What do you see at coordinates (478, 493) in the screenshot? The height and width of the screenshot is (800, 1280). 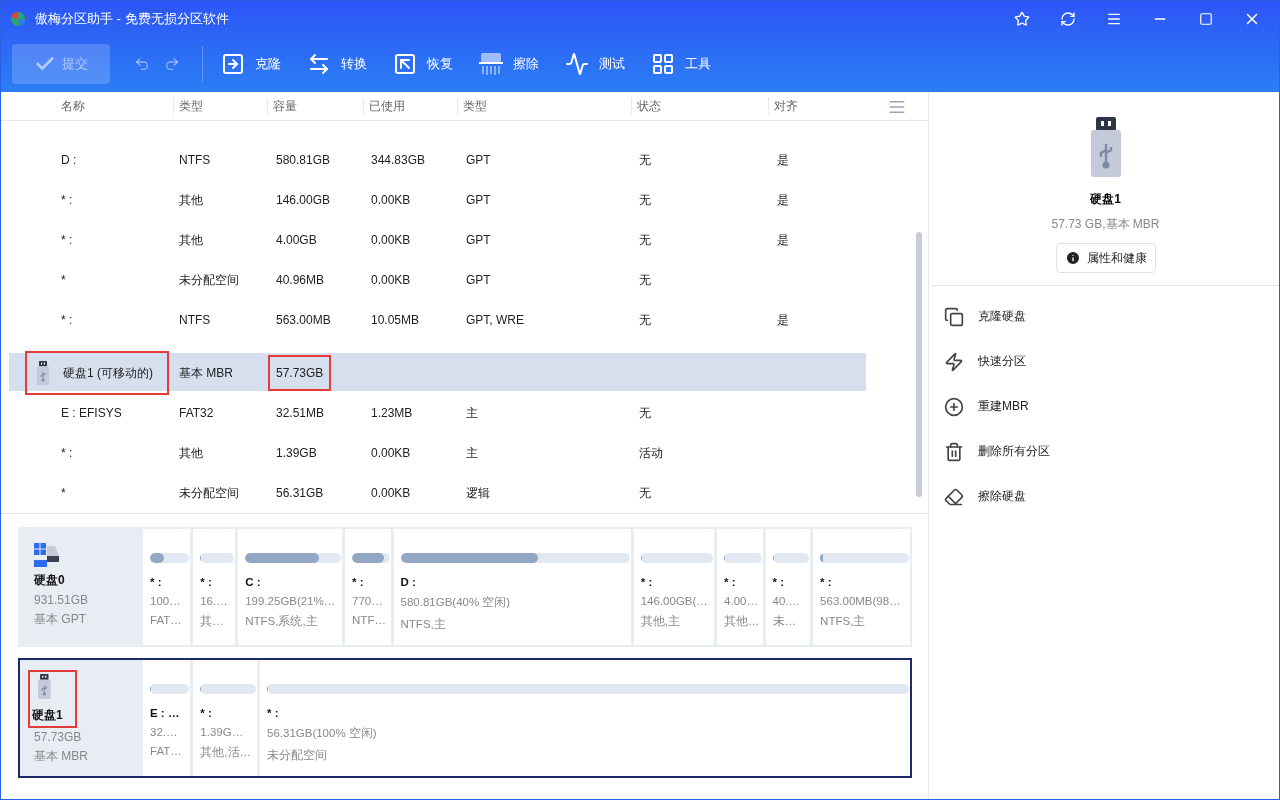 I see `table-cell-text: 逻辑` at bounding box center [478, 493].